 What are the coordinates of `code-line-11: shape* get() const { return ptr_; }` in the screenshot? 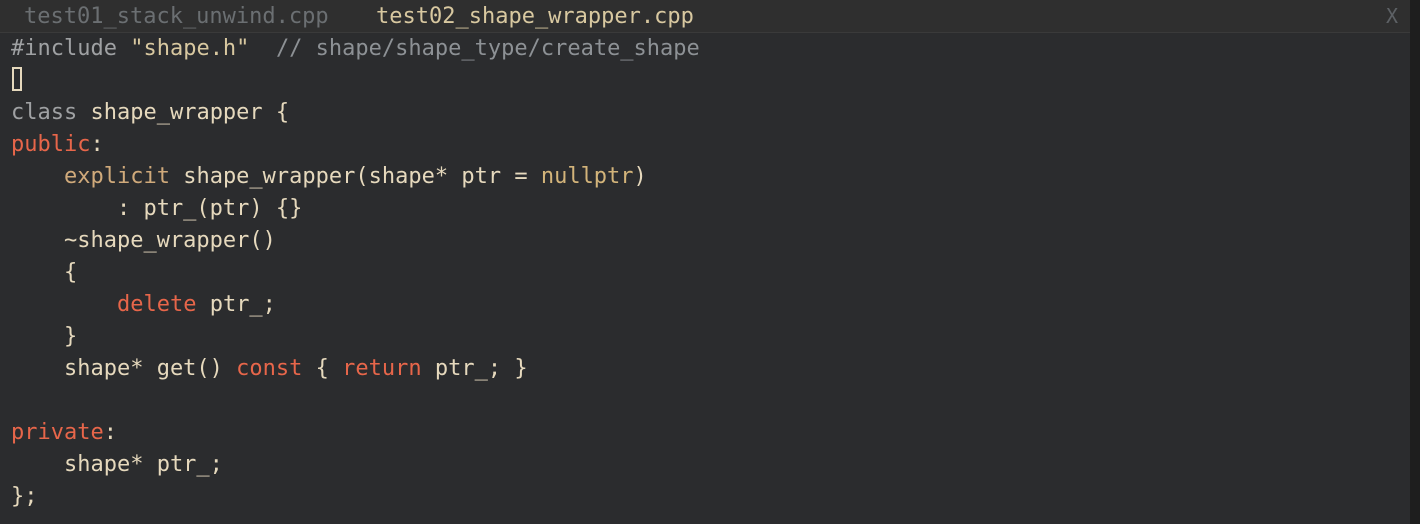 It's located at (708, 369).